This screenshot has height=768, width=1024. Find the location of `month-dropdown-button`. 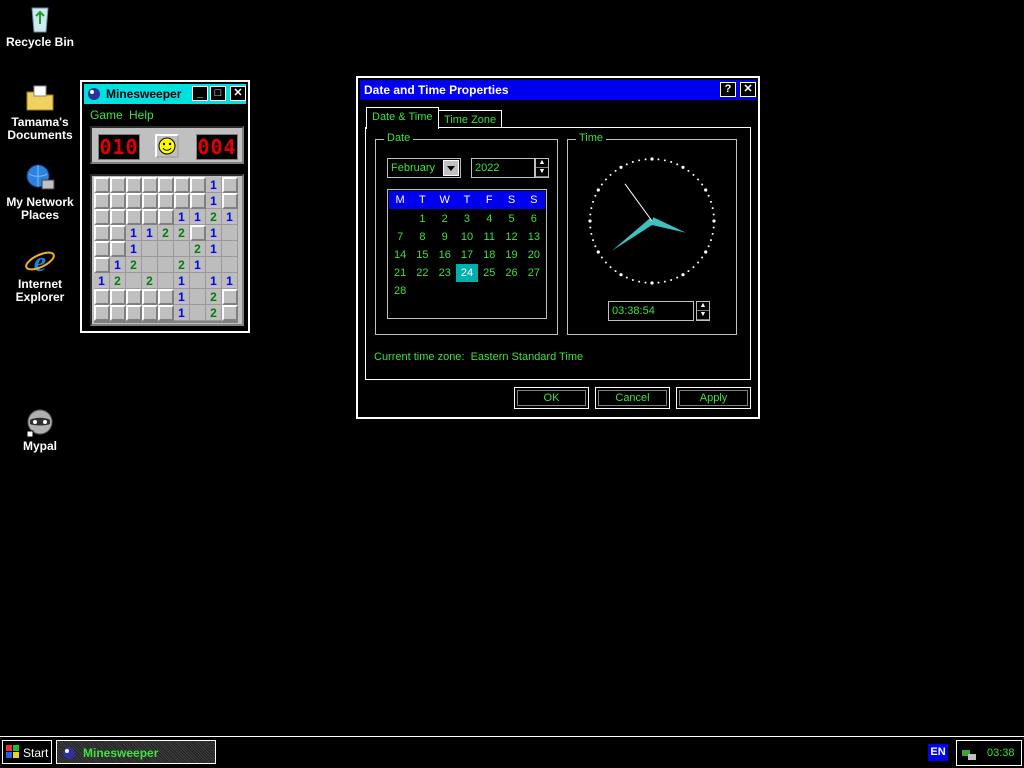

month-dropdown-button is located at coordinates (451, 168).